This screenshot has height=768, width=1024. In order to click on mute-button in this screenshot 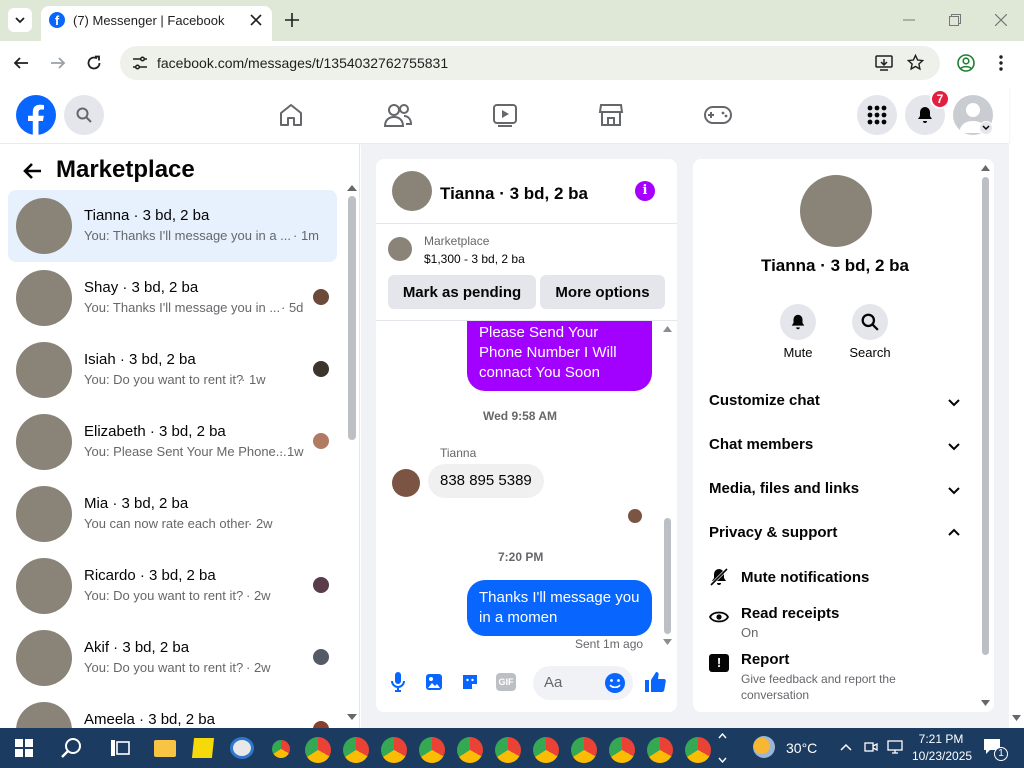, I will do `click(798, 322)`.